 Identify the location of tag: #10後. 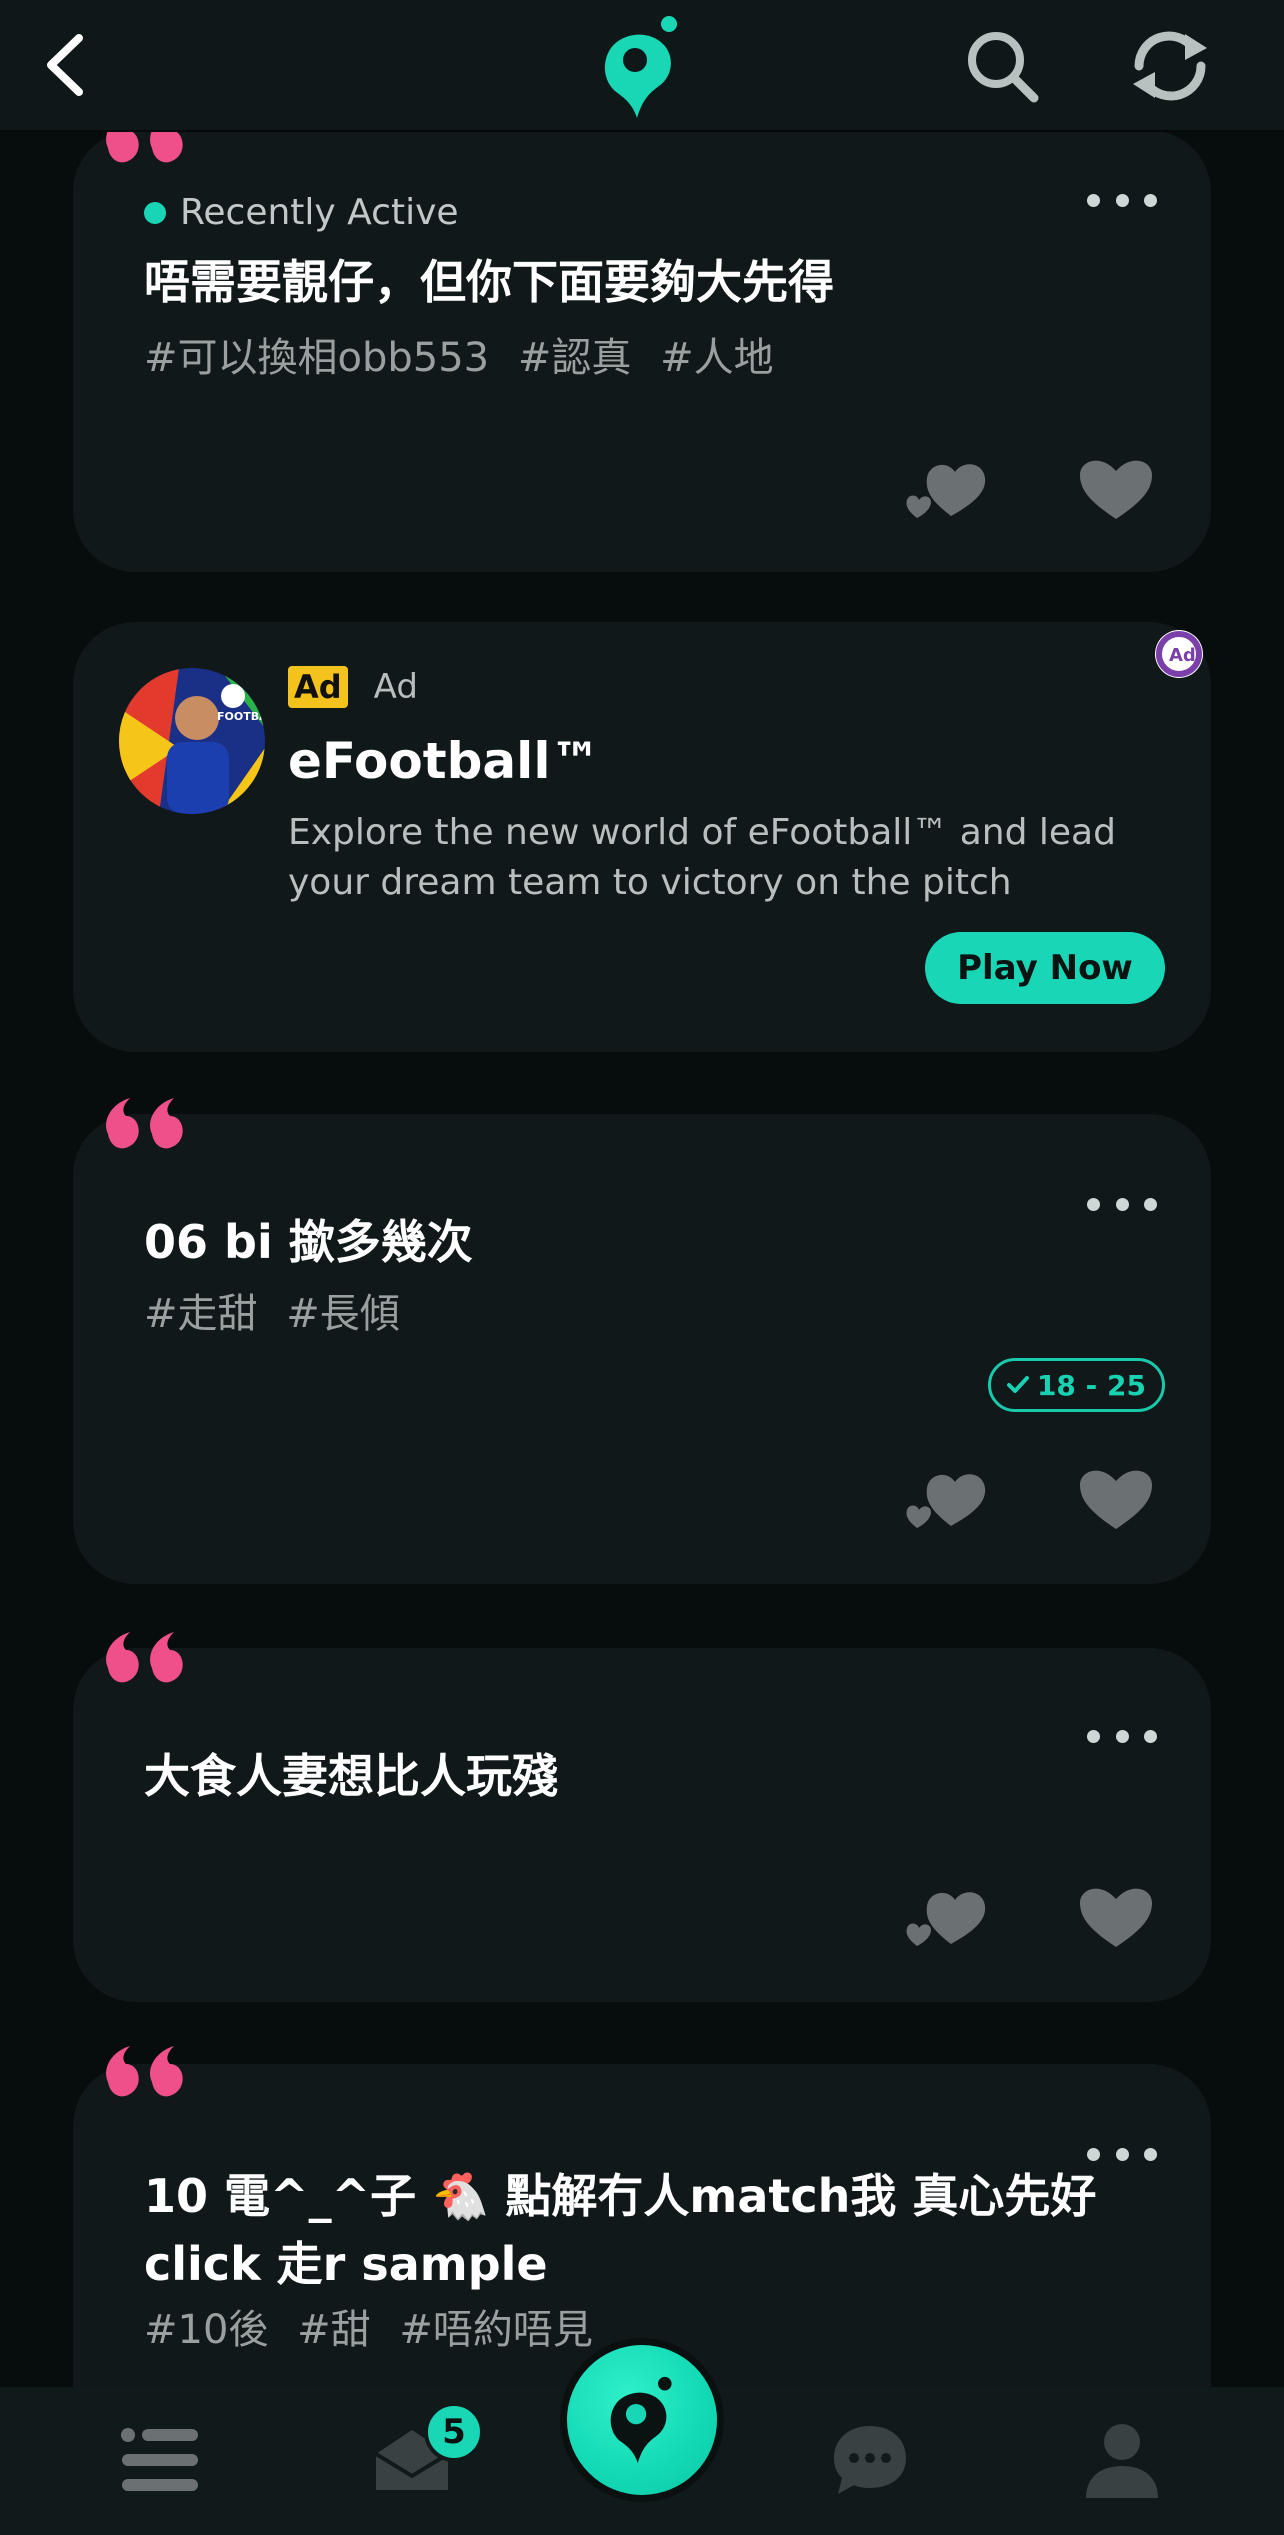
(206, 2330).